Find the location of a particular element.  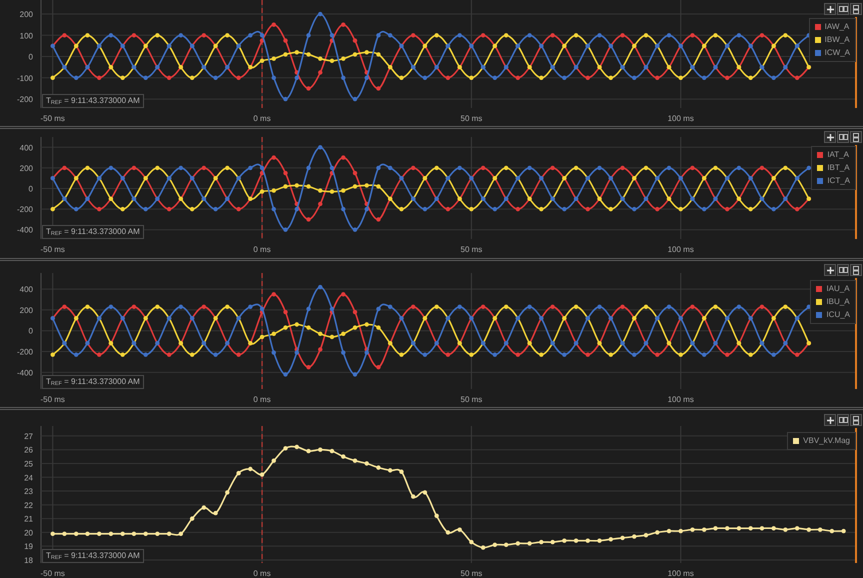

axis-tick-label: -100 is located at coordinates (24, 78).